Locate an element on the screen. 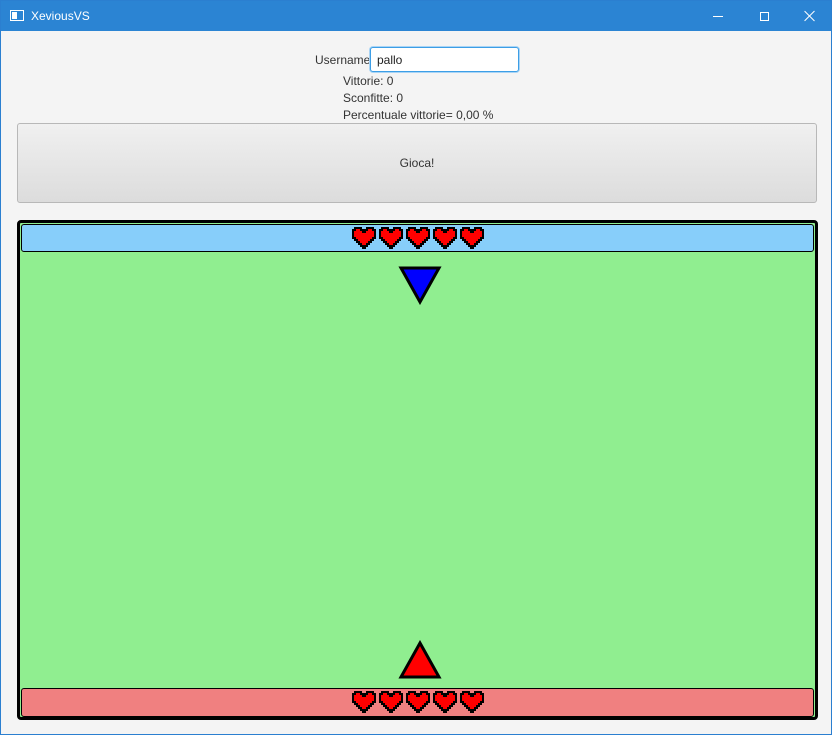 This screenshot has width=832, height=735. maximize-button is located at coordinates (764, 16).